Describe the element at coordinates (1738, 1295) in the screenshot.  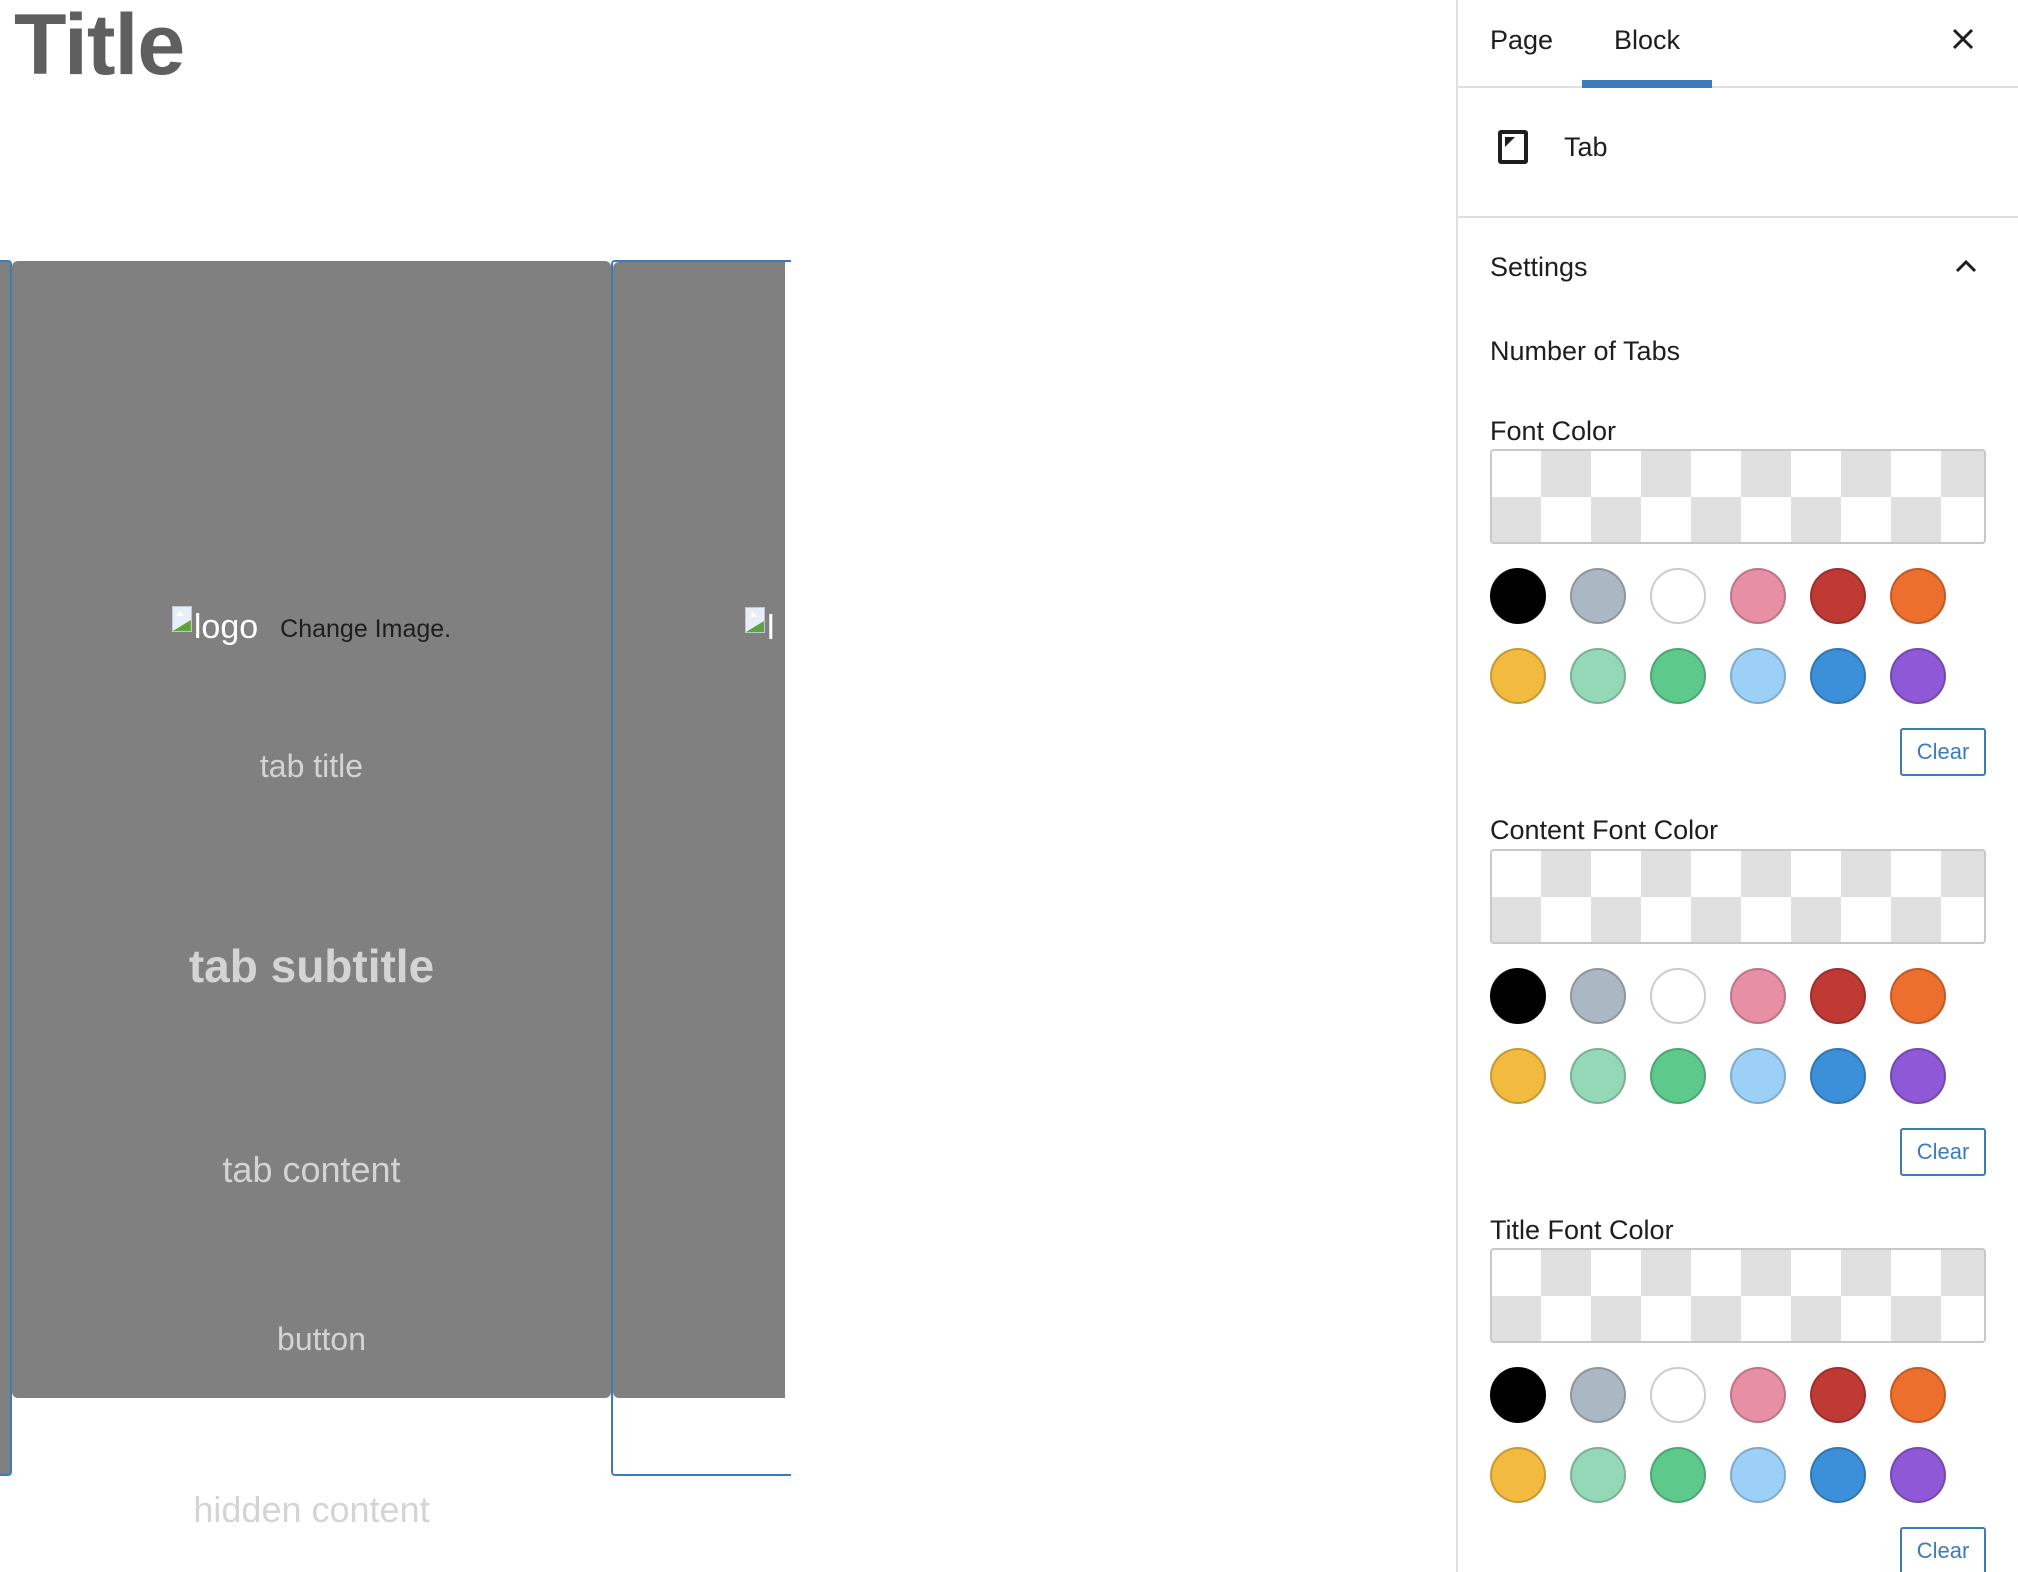
I see `title-font-color-current-swatch` at that location.